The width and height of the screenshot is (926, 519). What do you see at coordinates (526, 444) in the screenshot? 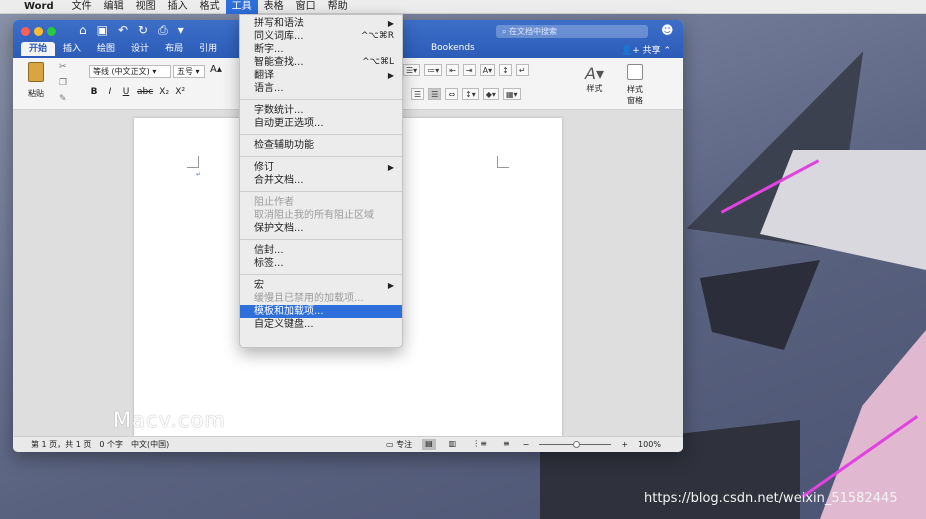
I see `zoom-out-button: −` at bounding box center [526, 444].